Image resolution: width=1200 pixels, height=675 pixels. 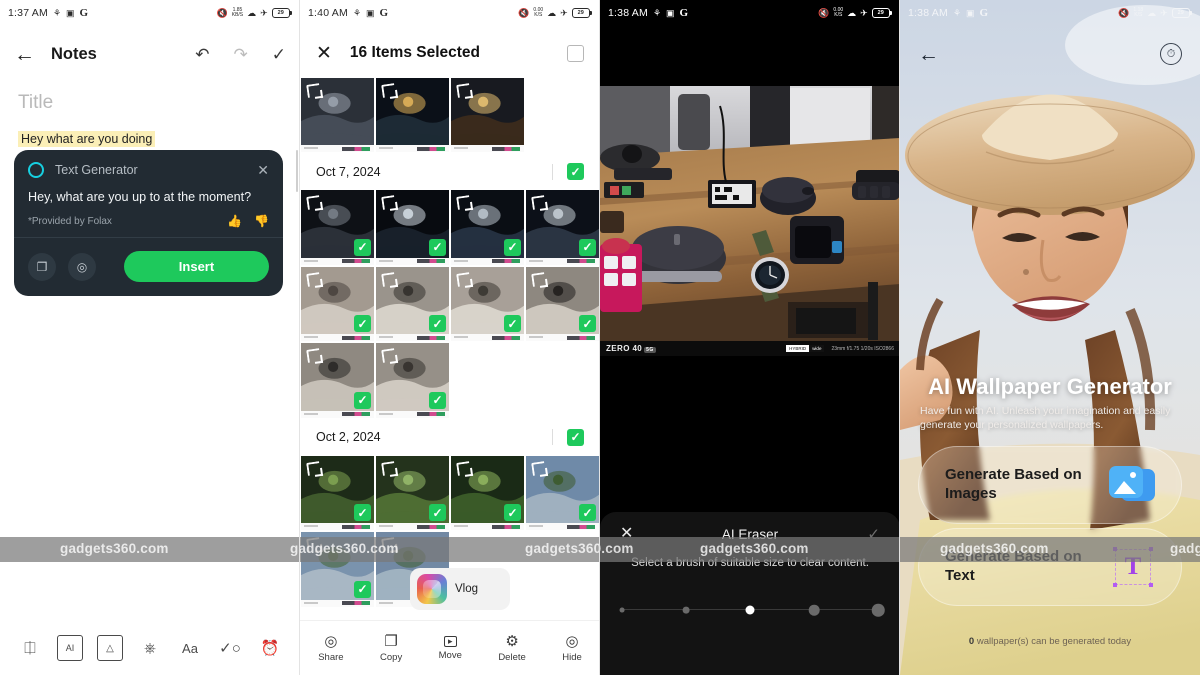 What do you see at coordinates (412, 414) in the screenshot?
I see `thumbnail-footer-strip` at bounding box center [412, 414].